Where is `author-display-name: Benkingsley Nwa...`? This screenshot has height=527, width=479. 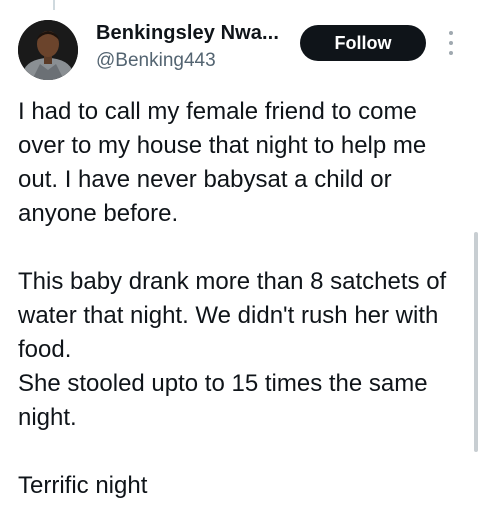
author-display-name: Benkingsley Nwa... is located at coordinates (187, 33).